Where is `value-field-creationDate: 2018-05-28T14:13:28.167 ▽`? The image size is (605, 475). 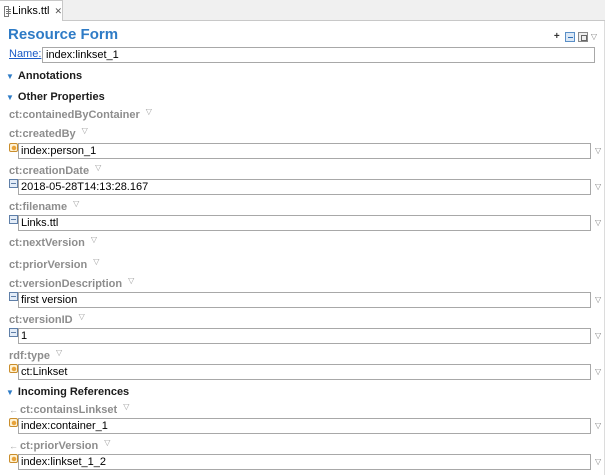
value-field-creationDate: 2018-05-28T14:13:28.167 ▽ is located at coordinates (305, 187).